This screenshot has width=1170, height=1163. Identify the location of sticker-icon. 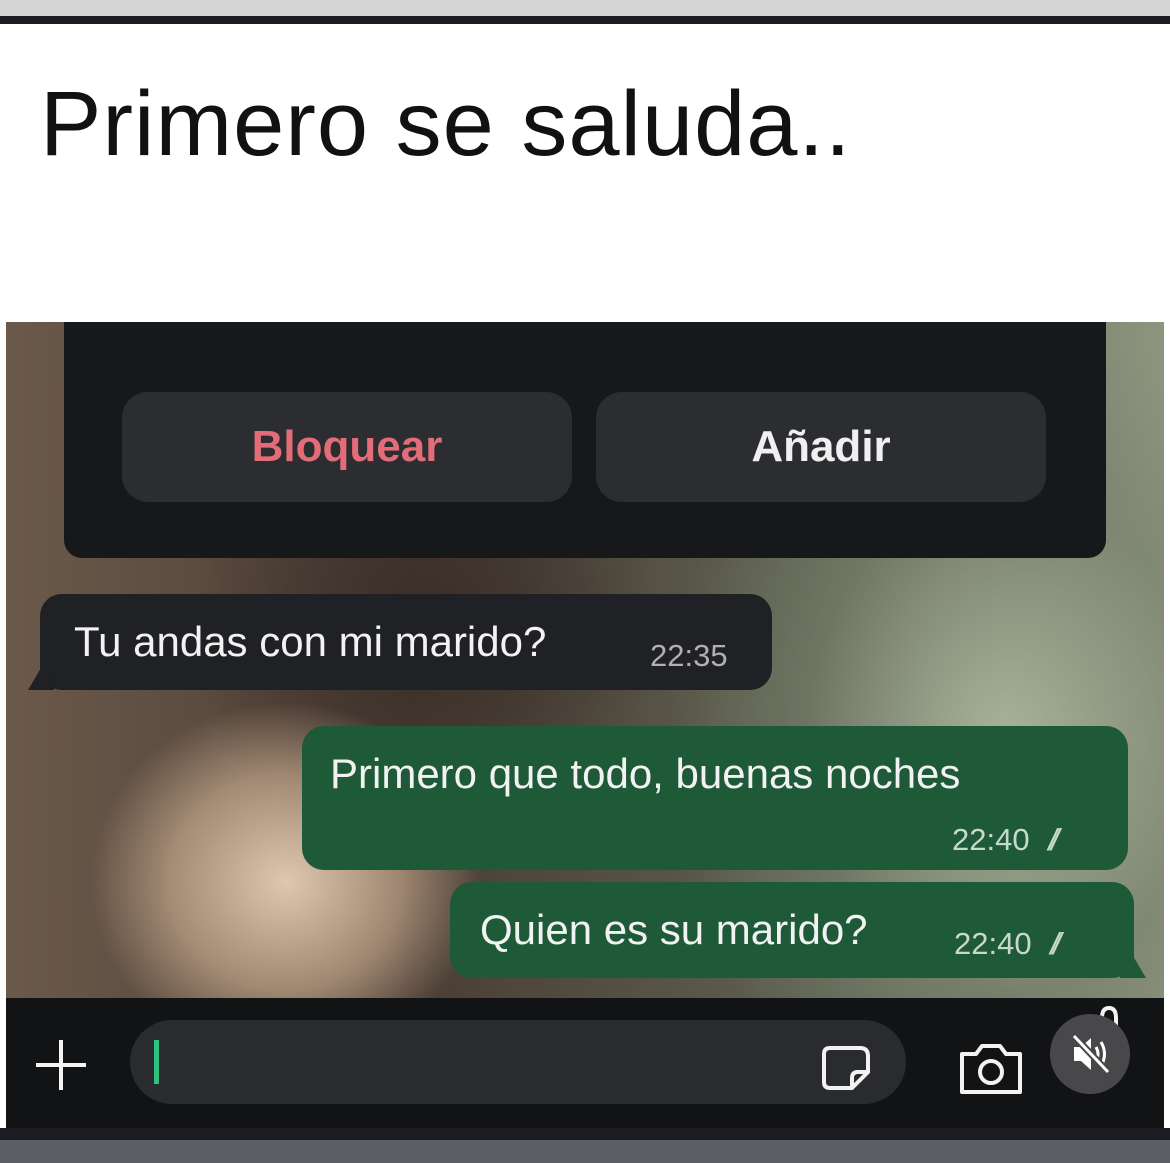
(847, 1068).